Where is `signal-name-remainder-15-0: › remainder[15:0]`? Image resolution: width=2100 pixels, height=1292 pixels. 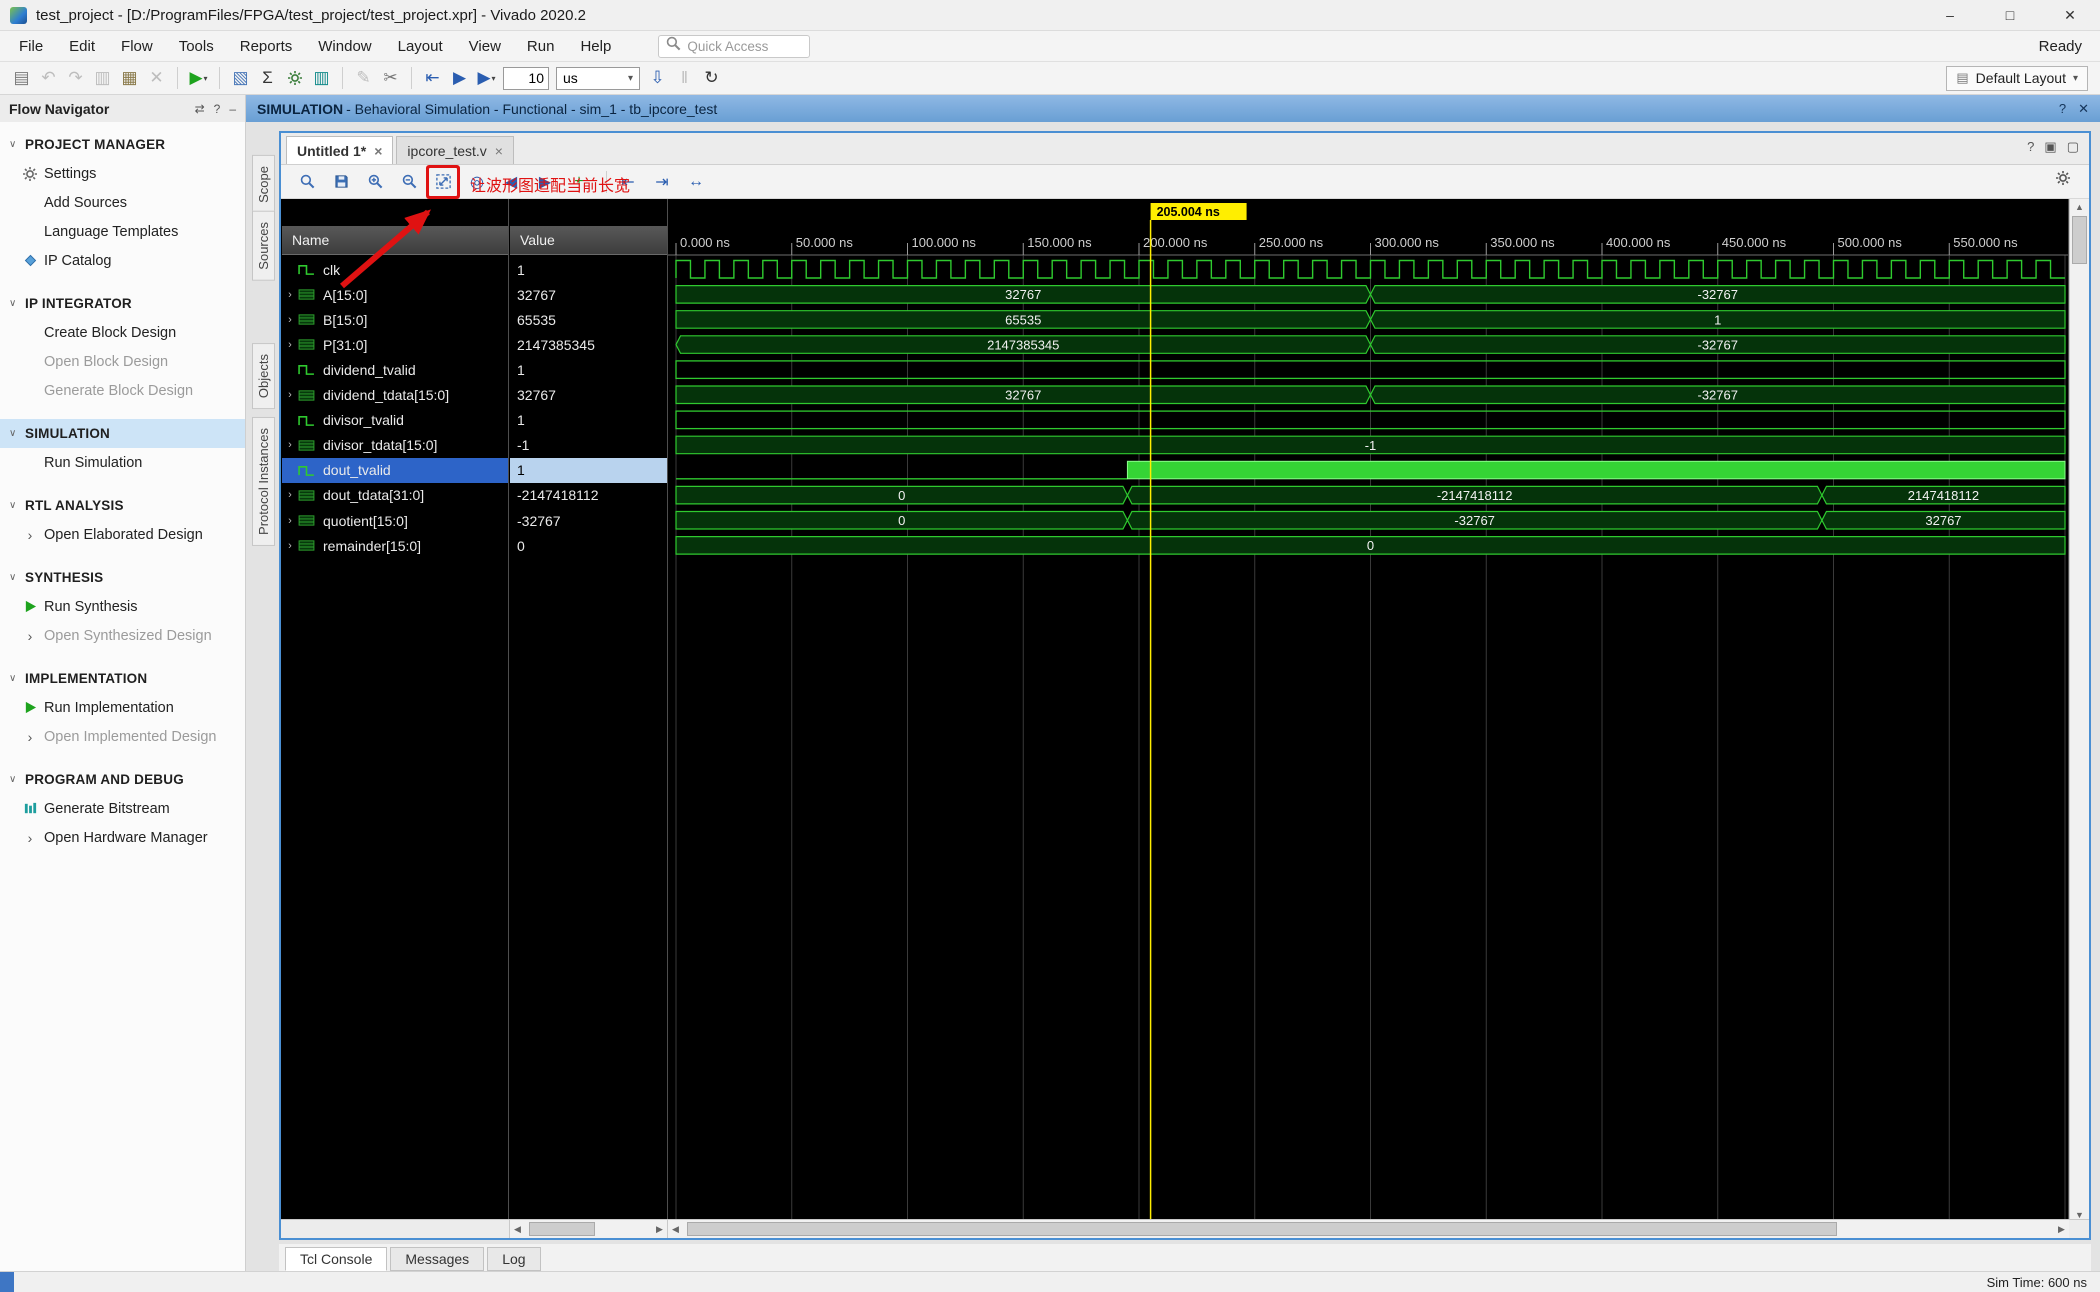
signal-name-remainder-15-0: › remainder[15:0] is located at coordinates (395, 545).